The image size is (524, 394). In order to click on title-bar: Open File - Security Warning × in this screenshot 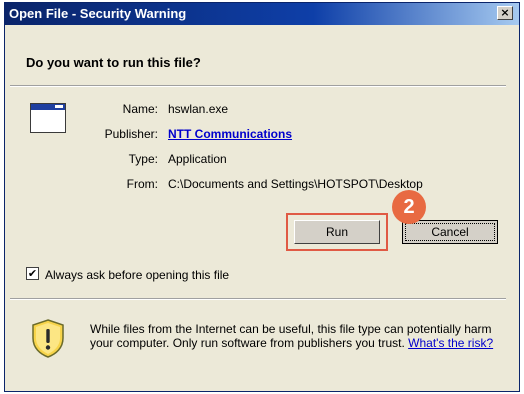, I will do `click(262, 14)`.